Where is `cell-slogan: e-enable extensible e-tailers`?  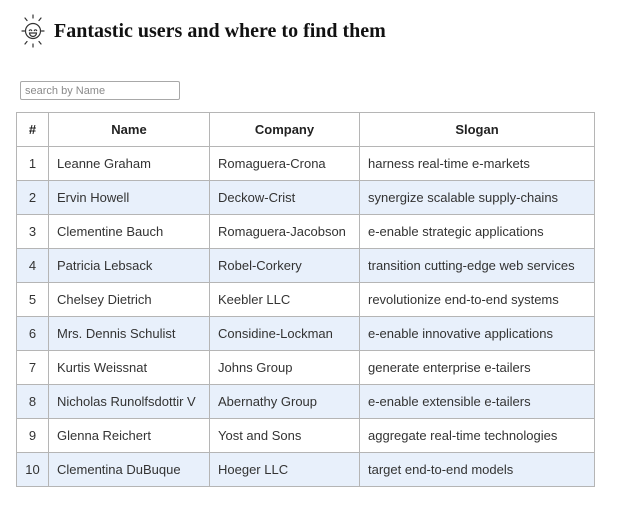
cell-slogan: e-enable extensible e-tailers is located at coordinates (477, 401).